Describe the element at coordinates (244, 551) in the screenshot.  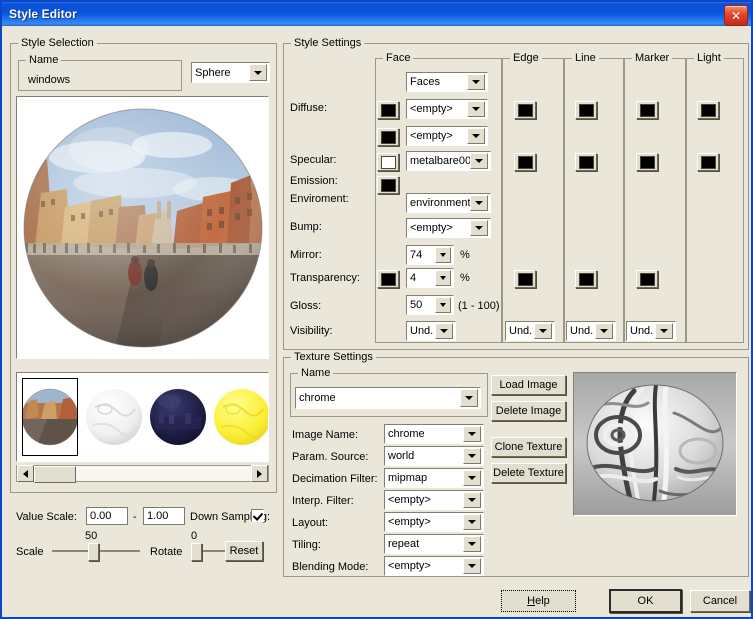
I see `reset-button: Reset` at that location.